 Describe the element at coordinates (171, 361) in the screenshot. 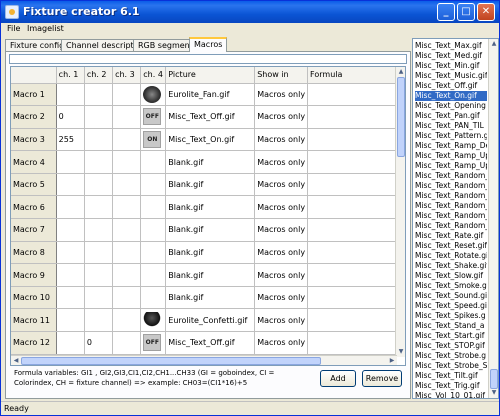

I see `grid-hscroll-thumb` at that location.